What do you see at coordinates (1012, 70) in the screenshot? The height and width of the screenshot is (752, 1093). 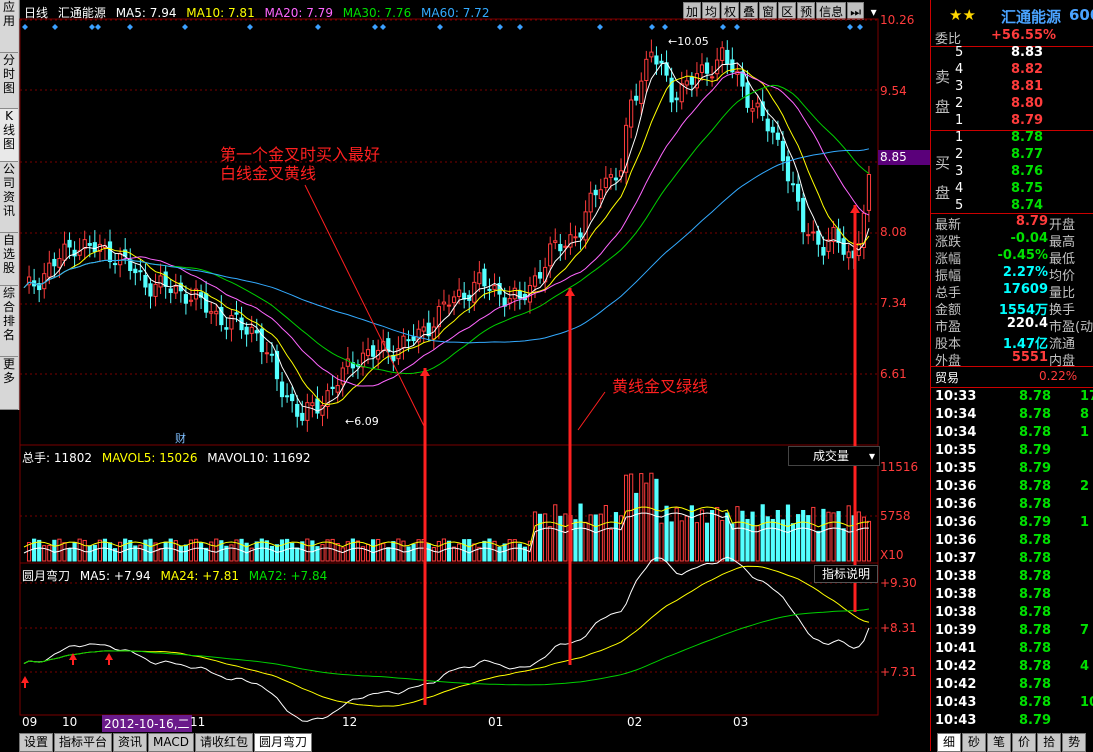 I see `sell-level: 4 8.82` at bounding box center [1012, 70].